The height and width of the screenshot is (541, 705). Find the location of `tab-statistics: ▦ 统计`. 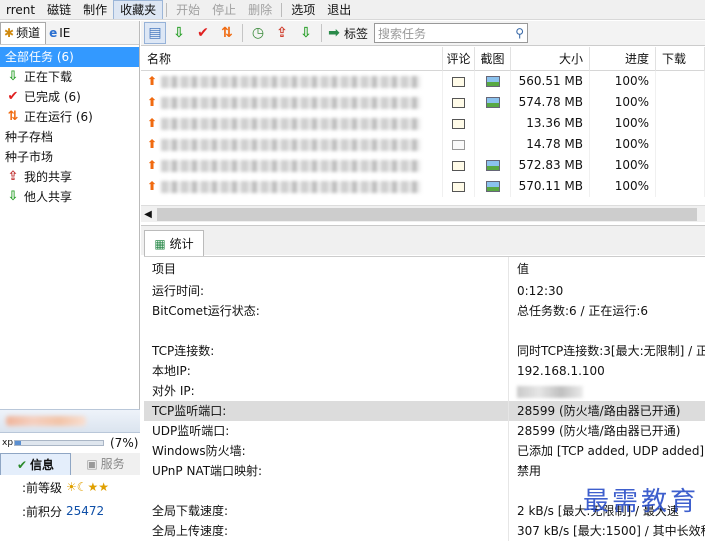

tab-statistics: ▦ 统计 is located at coordinates (174, 243).